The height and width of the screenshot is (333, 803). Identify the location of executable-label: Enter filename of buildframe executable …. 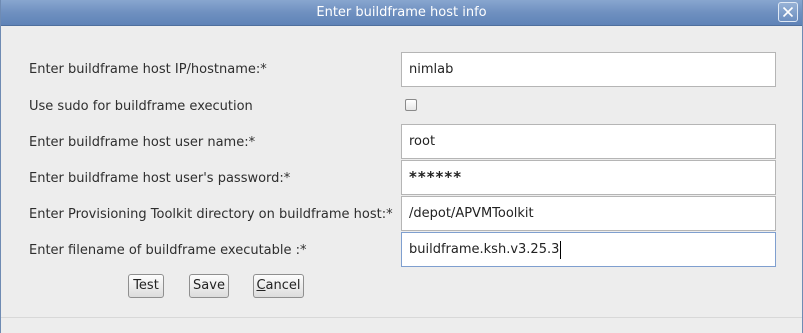
(168, 250).